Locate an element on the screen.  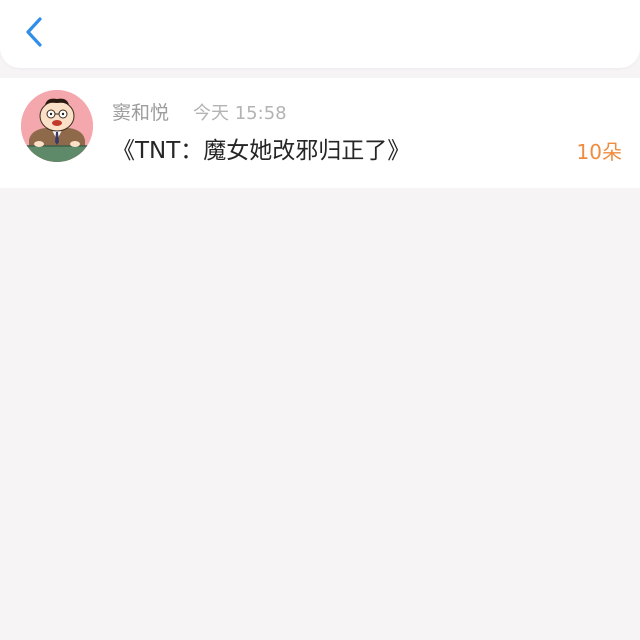
cartoon-avatar-icon is located at coordinates (57, 126).